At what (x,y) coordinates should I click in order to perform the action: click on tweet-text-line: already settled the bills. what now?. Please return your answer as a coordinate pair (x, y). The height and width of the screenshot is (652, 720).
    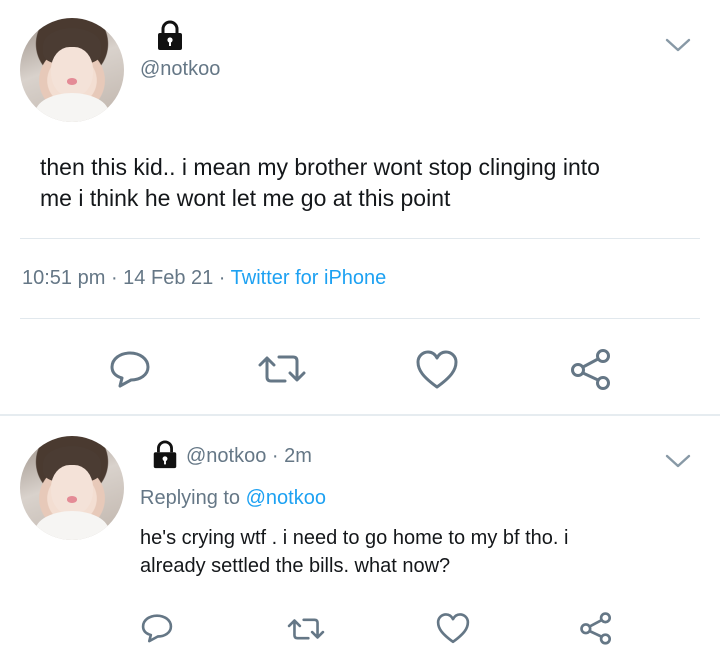
    Looking at the image, I should click on (295, 566).